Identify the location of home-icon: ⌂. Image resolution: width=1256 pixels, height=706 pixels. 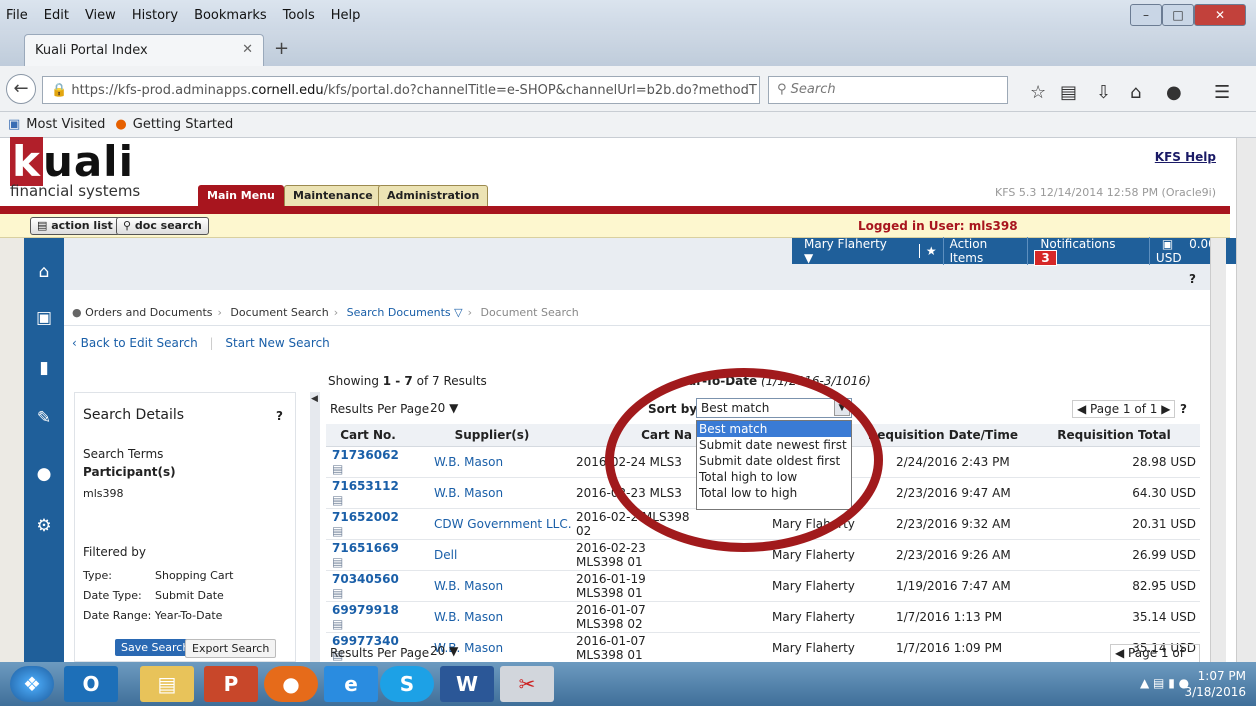
(1135, 92).